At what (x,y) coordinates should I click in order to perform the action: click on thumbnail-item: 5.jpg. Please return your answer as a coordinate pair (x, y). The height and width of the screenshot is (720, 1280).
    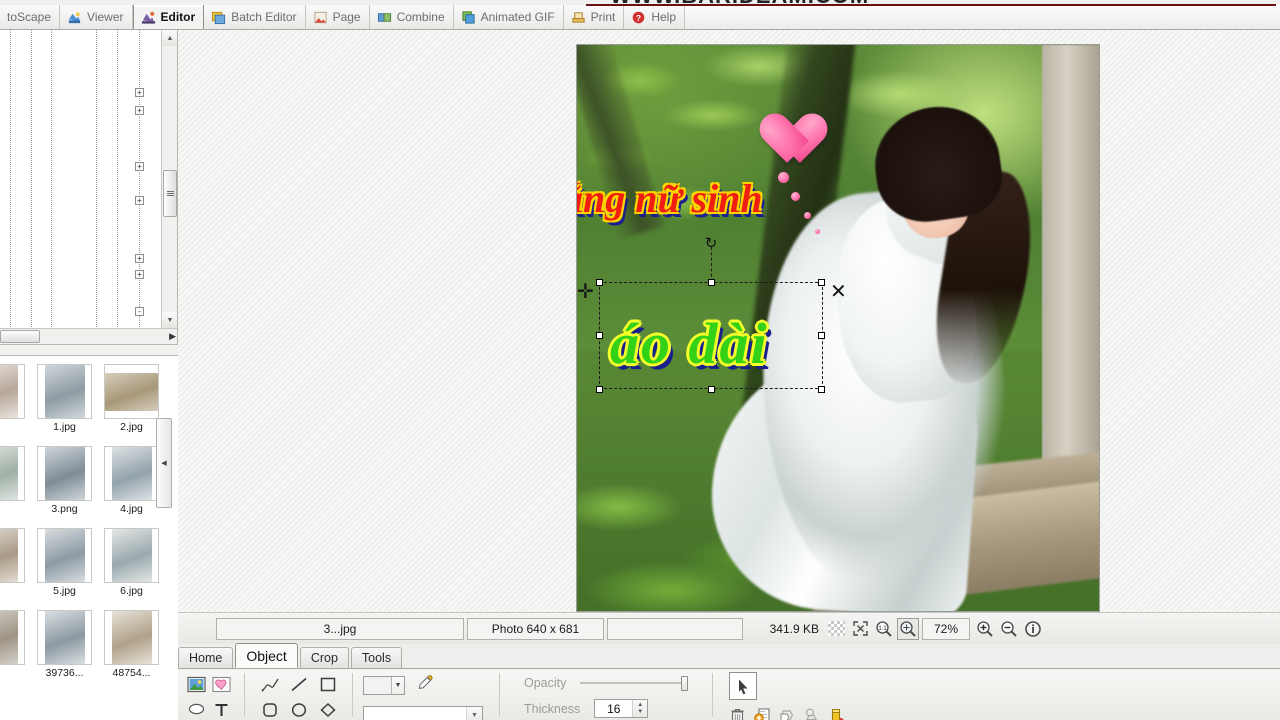
    Looking at the image, I should click on (64, 562).